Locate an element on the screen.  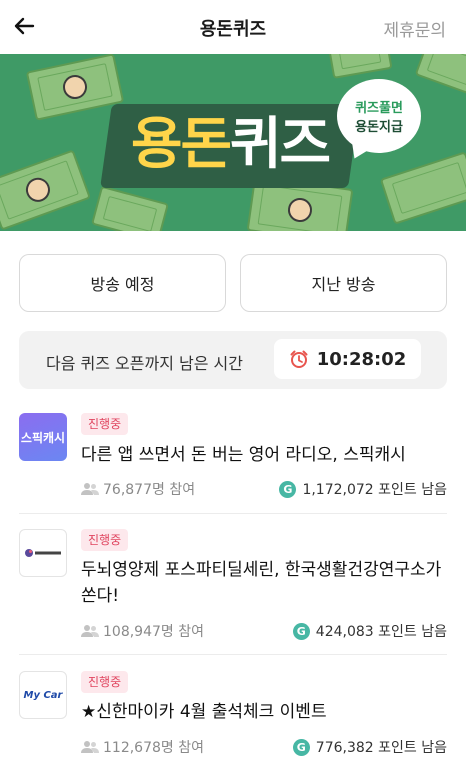
shinhan-mycar-thumbnail: My Car is located at coordinates (43, 695).